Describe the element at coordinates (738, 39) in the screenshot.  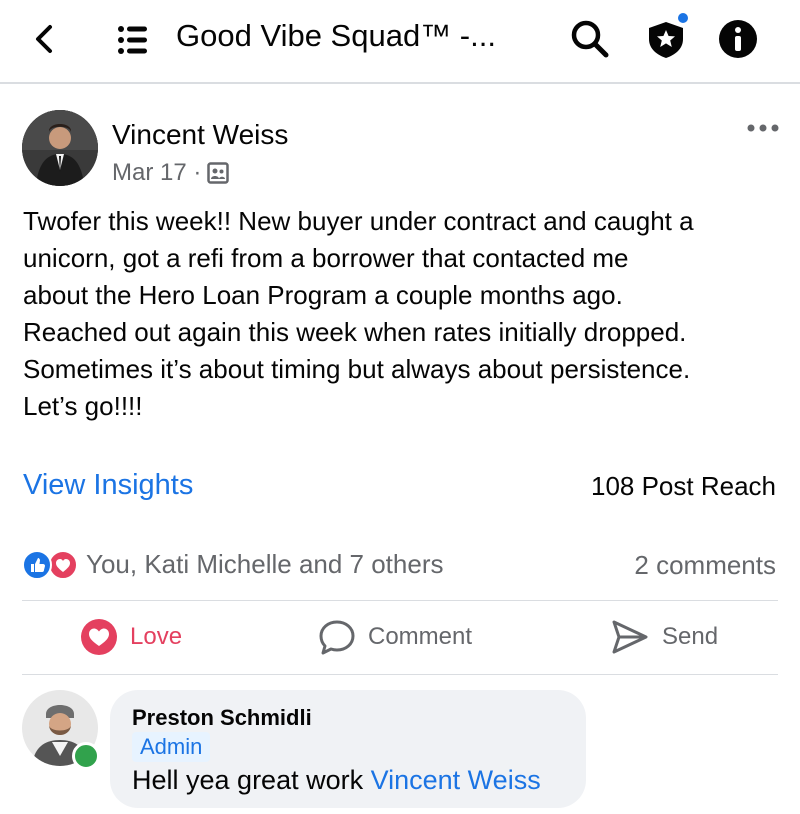
I see `info-icon` at that location.